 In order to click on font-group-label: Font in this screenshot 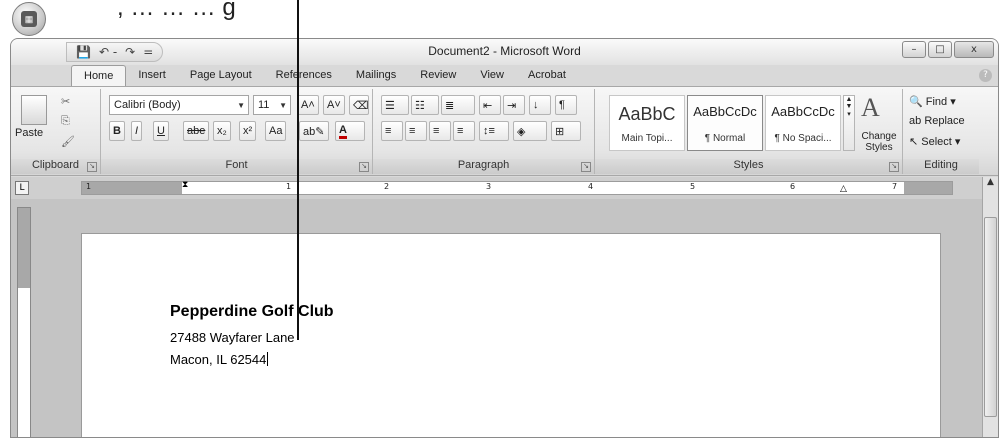, I will do `click(236, 166)`.